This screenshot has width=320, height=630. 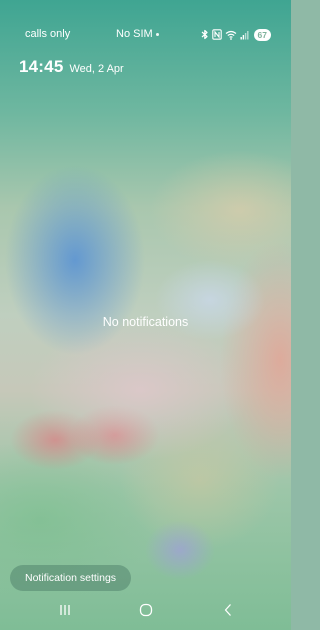 I want to click on back-icon, so click(x=228, y=612).